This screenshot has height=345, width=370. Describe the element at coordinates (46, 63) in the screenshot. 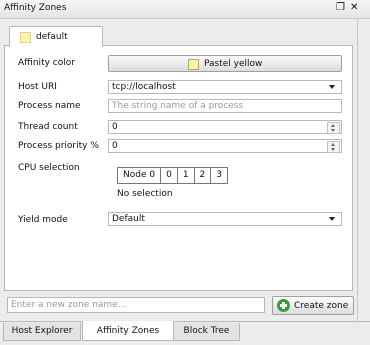

I see `affinity-color-label: Affinity color` at that location.